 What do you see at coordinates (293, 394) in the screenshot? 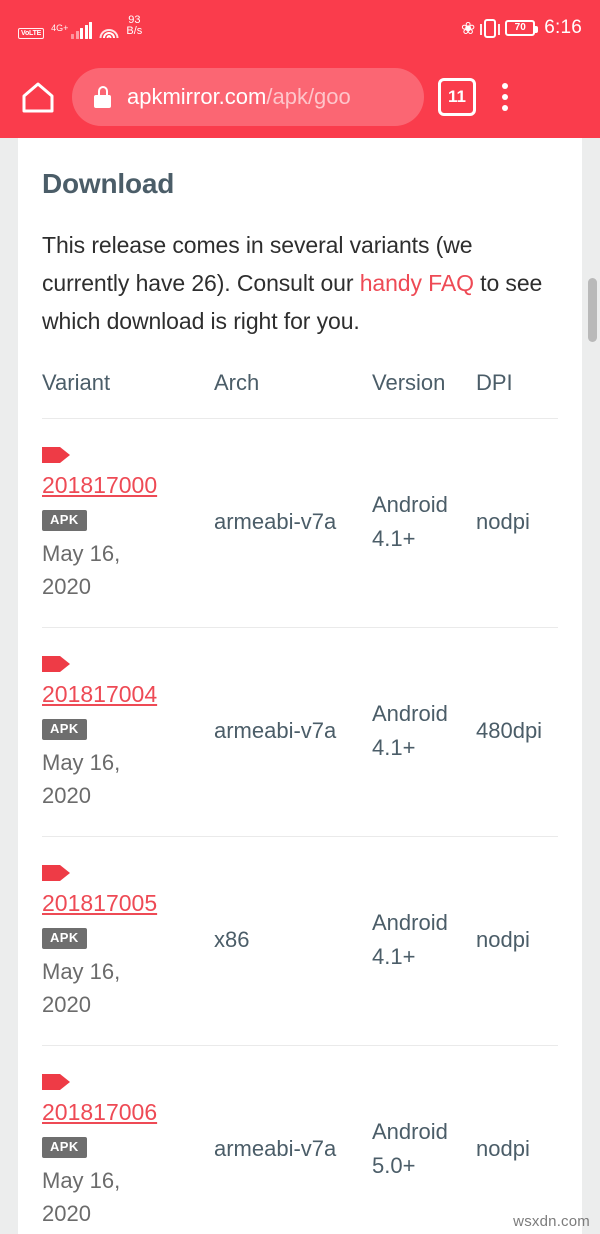
I see `column-header-arch: Arch` at bounding box center [293, 394].